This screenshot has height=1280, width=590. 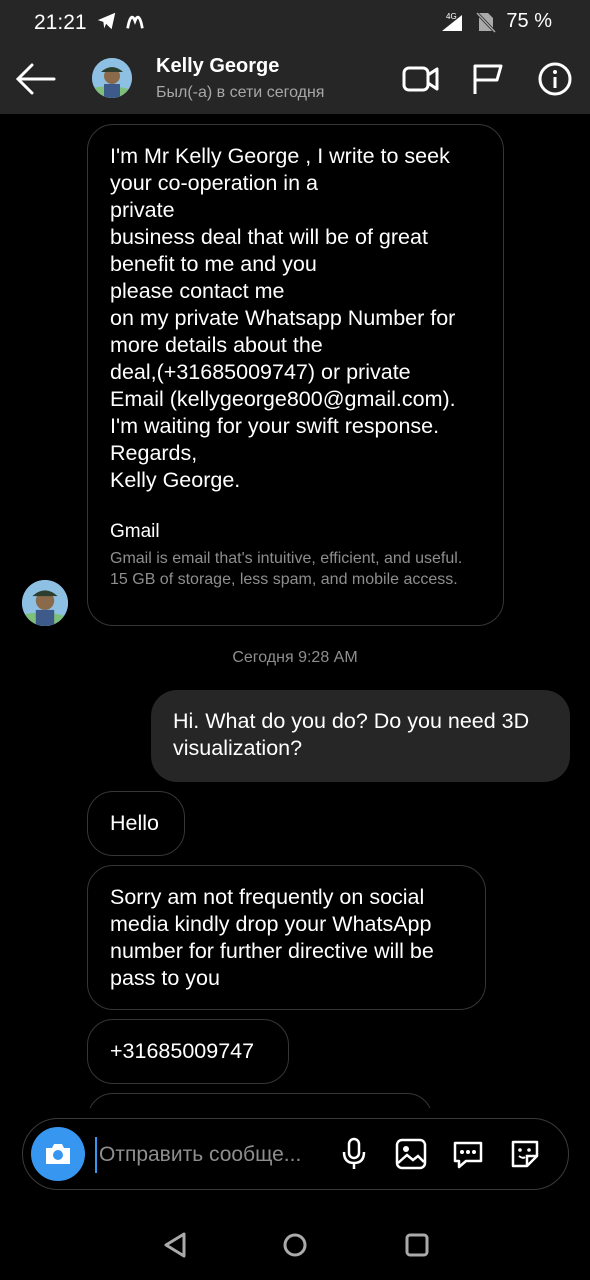 I want to click on contact-name: Kelly George, so click(x=217, y=66).